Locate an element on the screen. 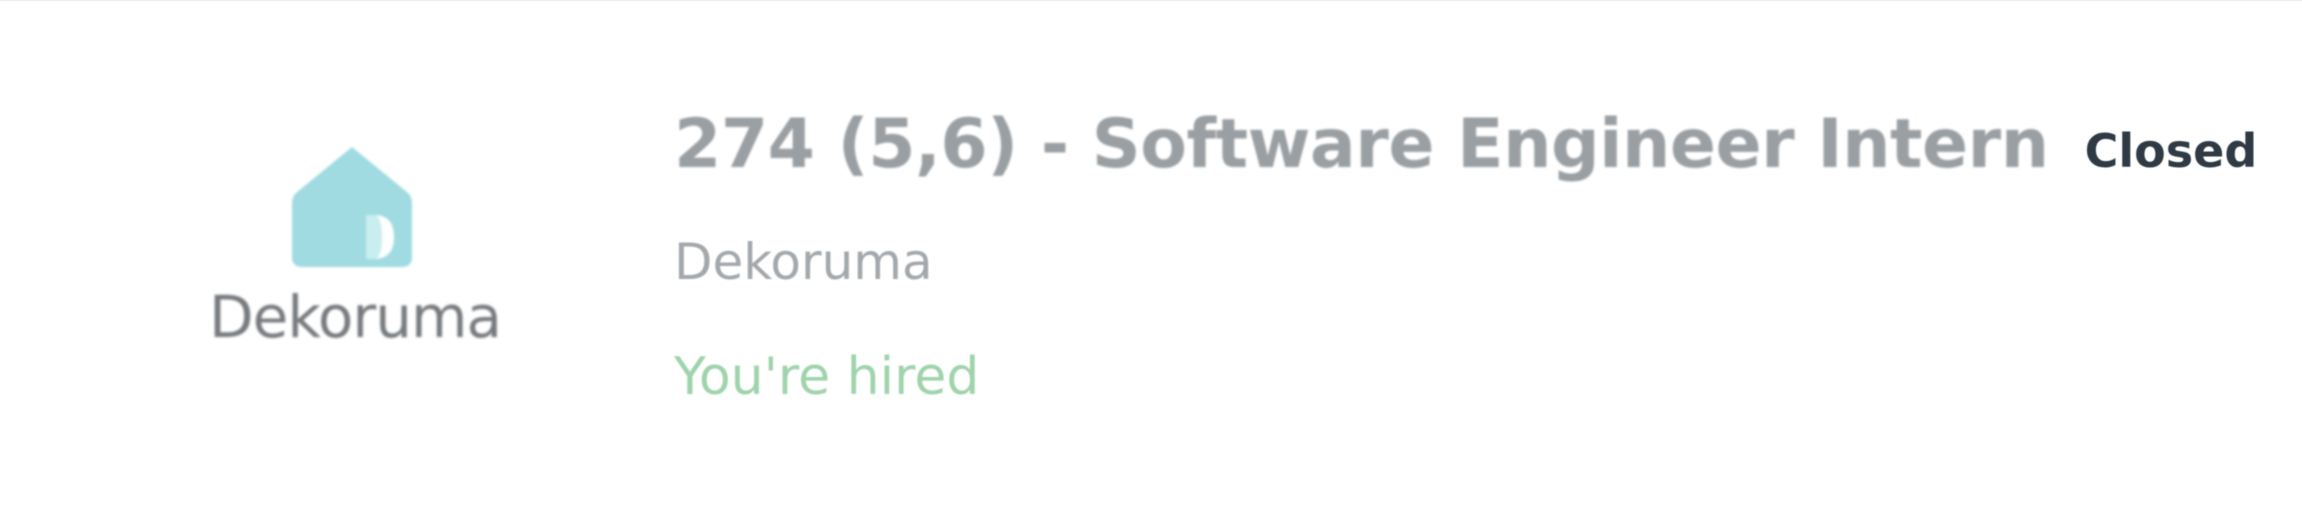 The height and width of the screenshot is (528, 2302). job-title: 274 (5,6) - Software Engineer Intern is located at coordinates (1361, 144).